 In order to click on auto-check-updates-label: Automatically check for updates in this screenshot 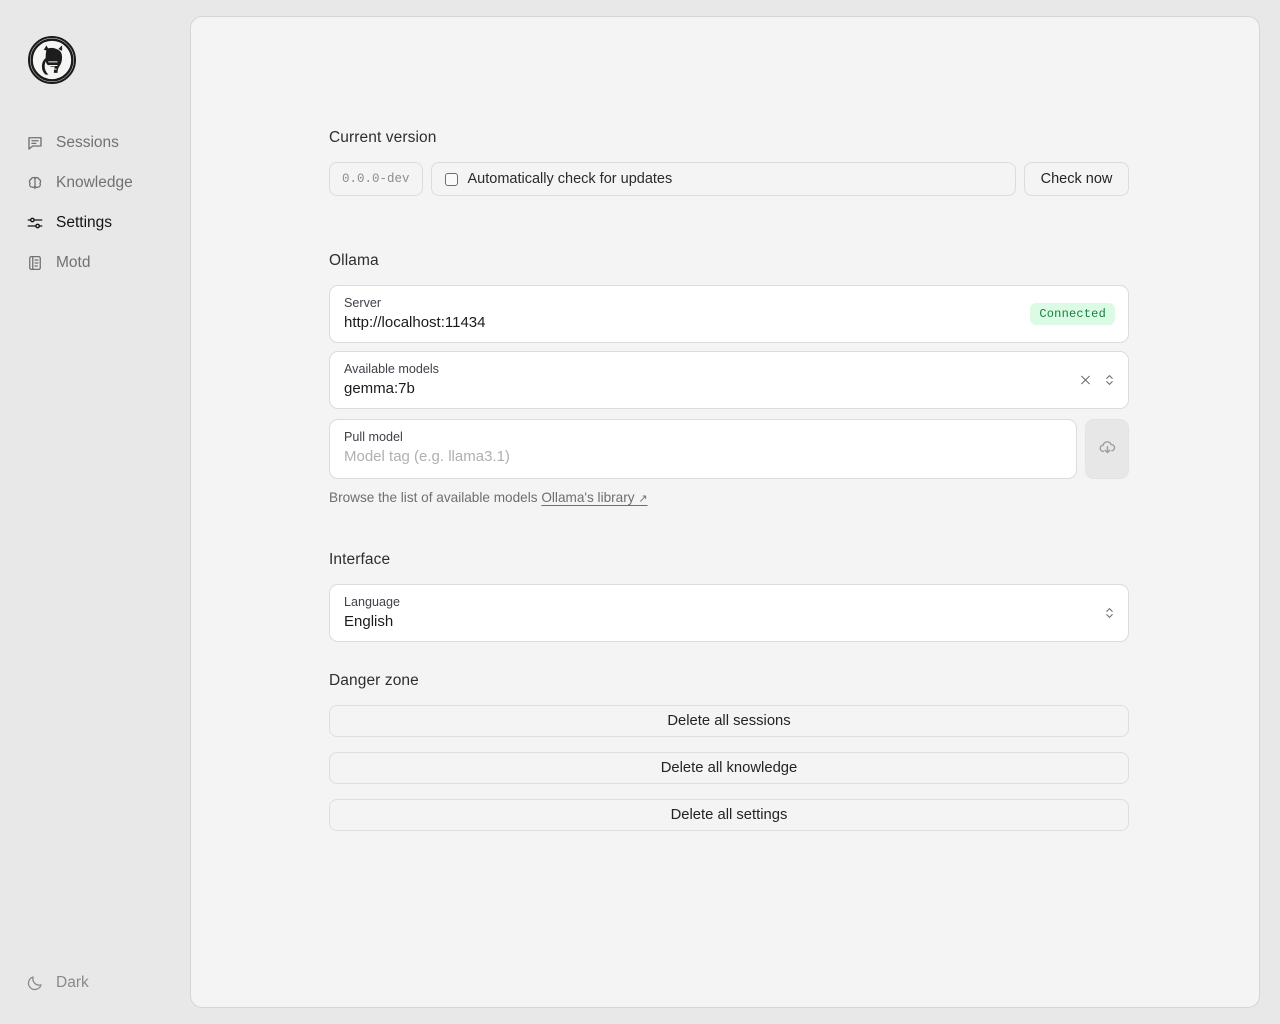, I will do `click(570, 179)`.